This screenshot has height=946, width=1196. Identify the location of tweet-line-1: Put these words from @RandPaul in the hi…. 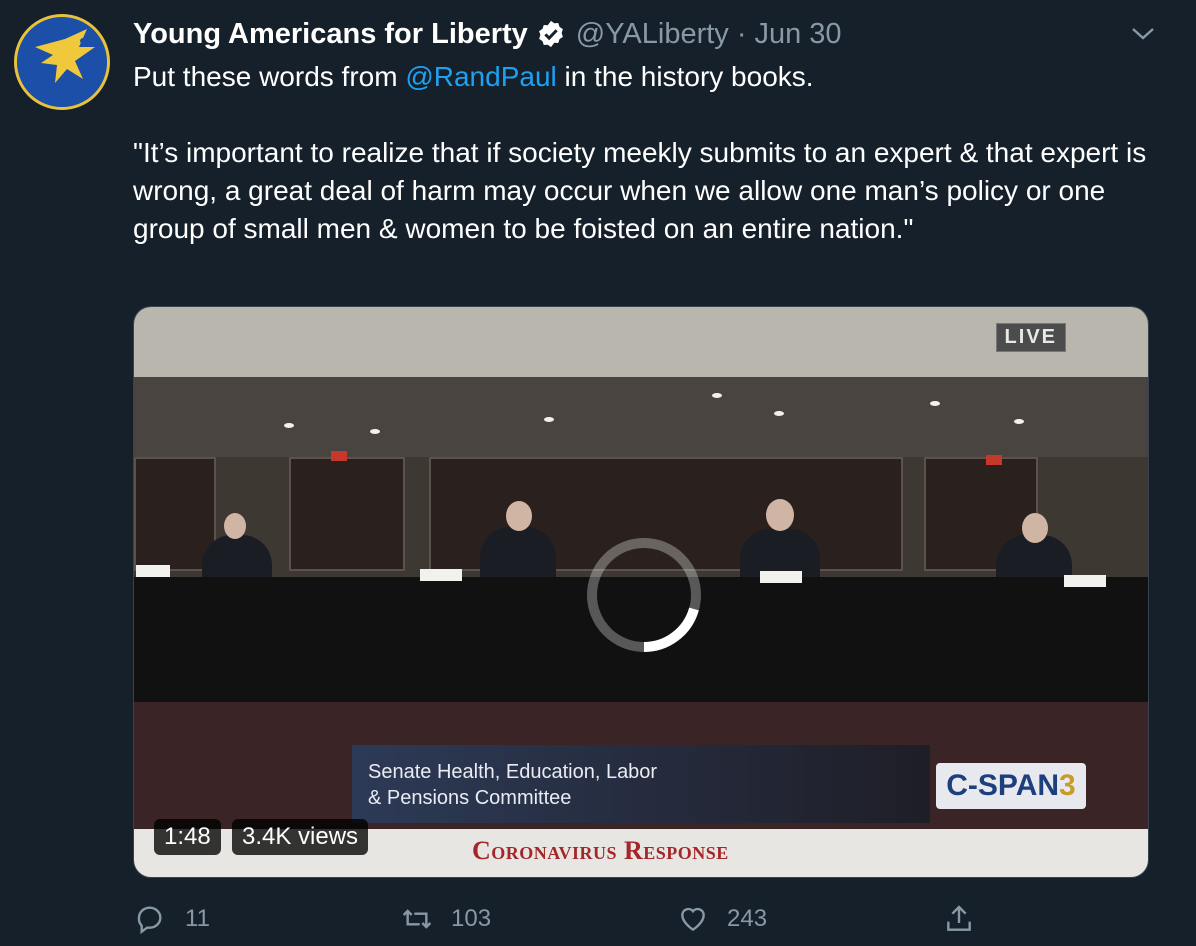
(648, 77).